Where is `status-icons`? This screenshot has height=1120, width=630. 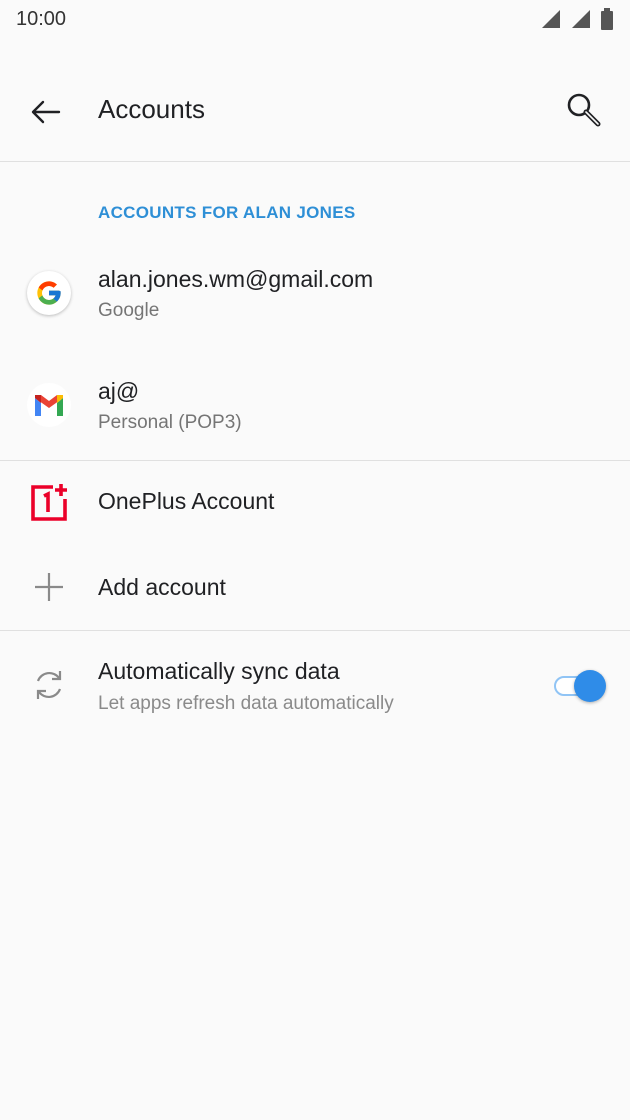
status-icons is located at coordinates (577, 19).